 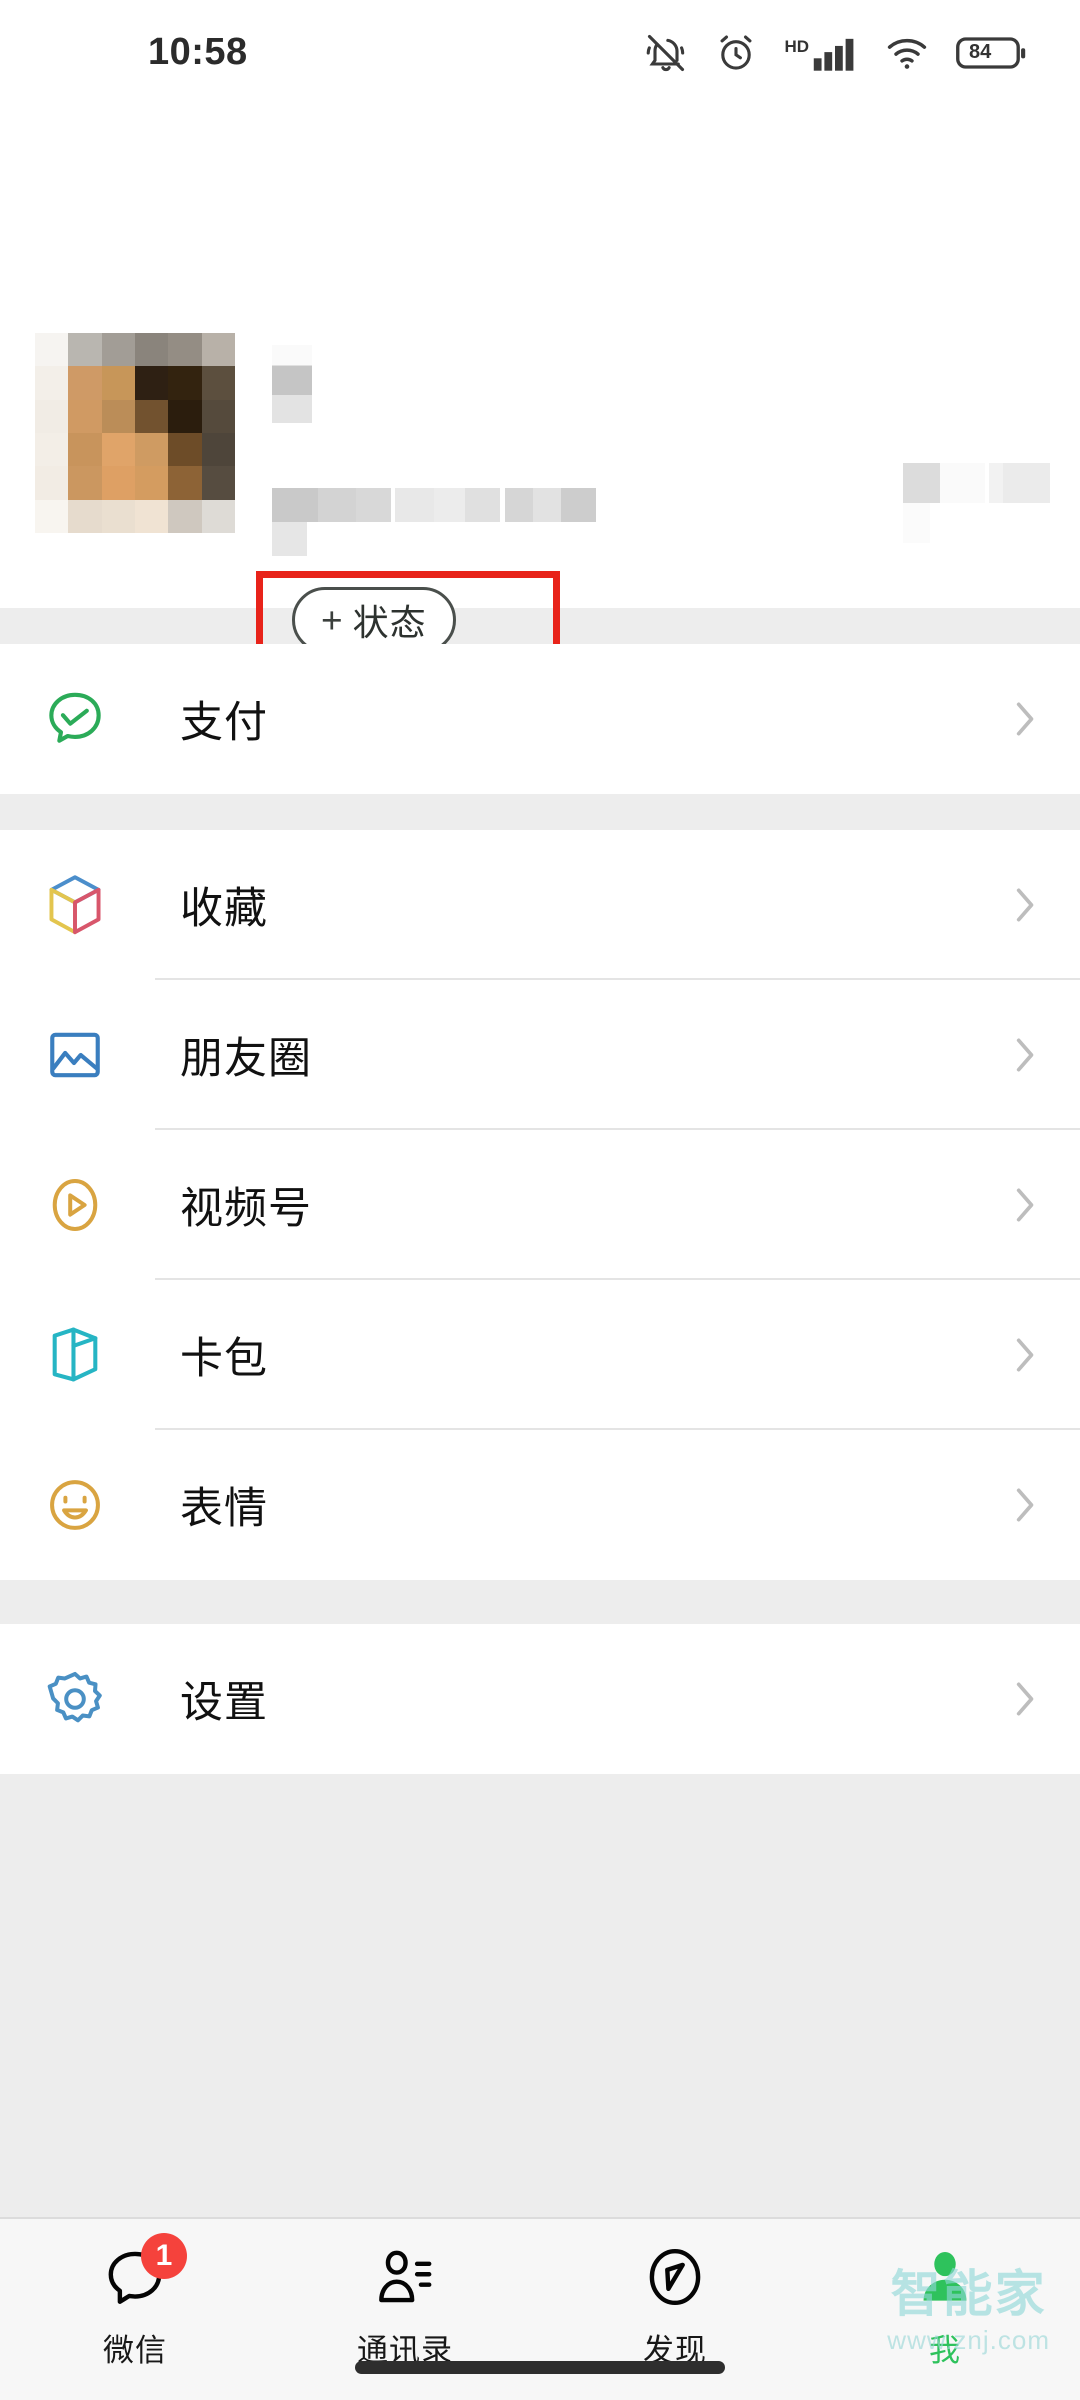 I want to click on tab-wechat: 1 微信, so click(x=135, y=2294).